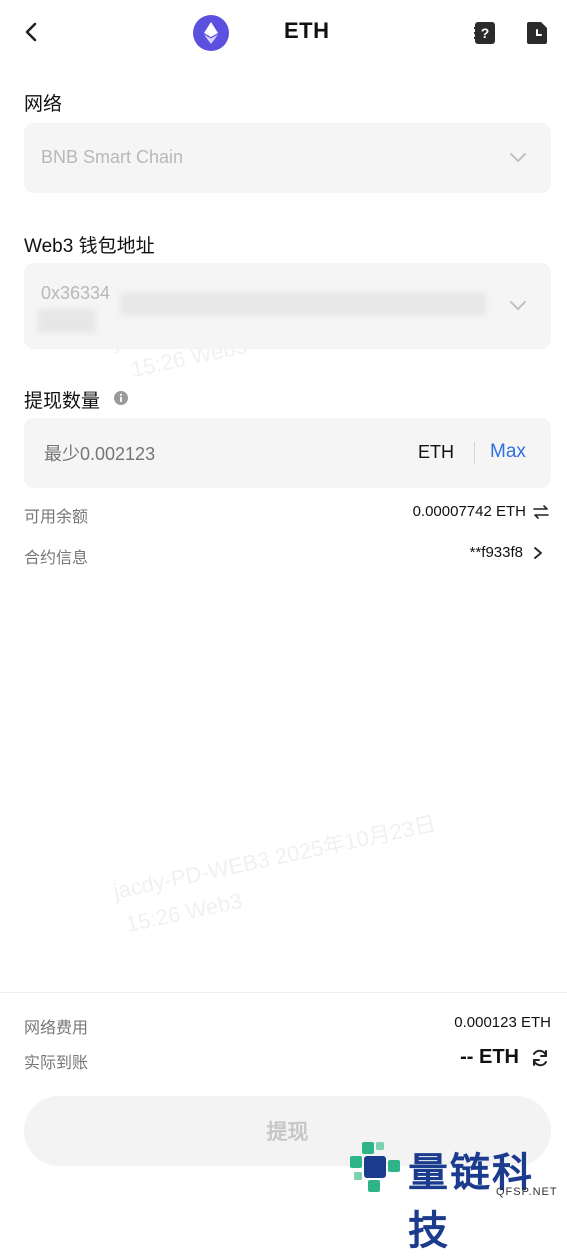  I want to click on ethereum-icon, so click(211, 33).